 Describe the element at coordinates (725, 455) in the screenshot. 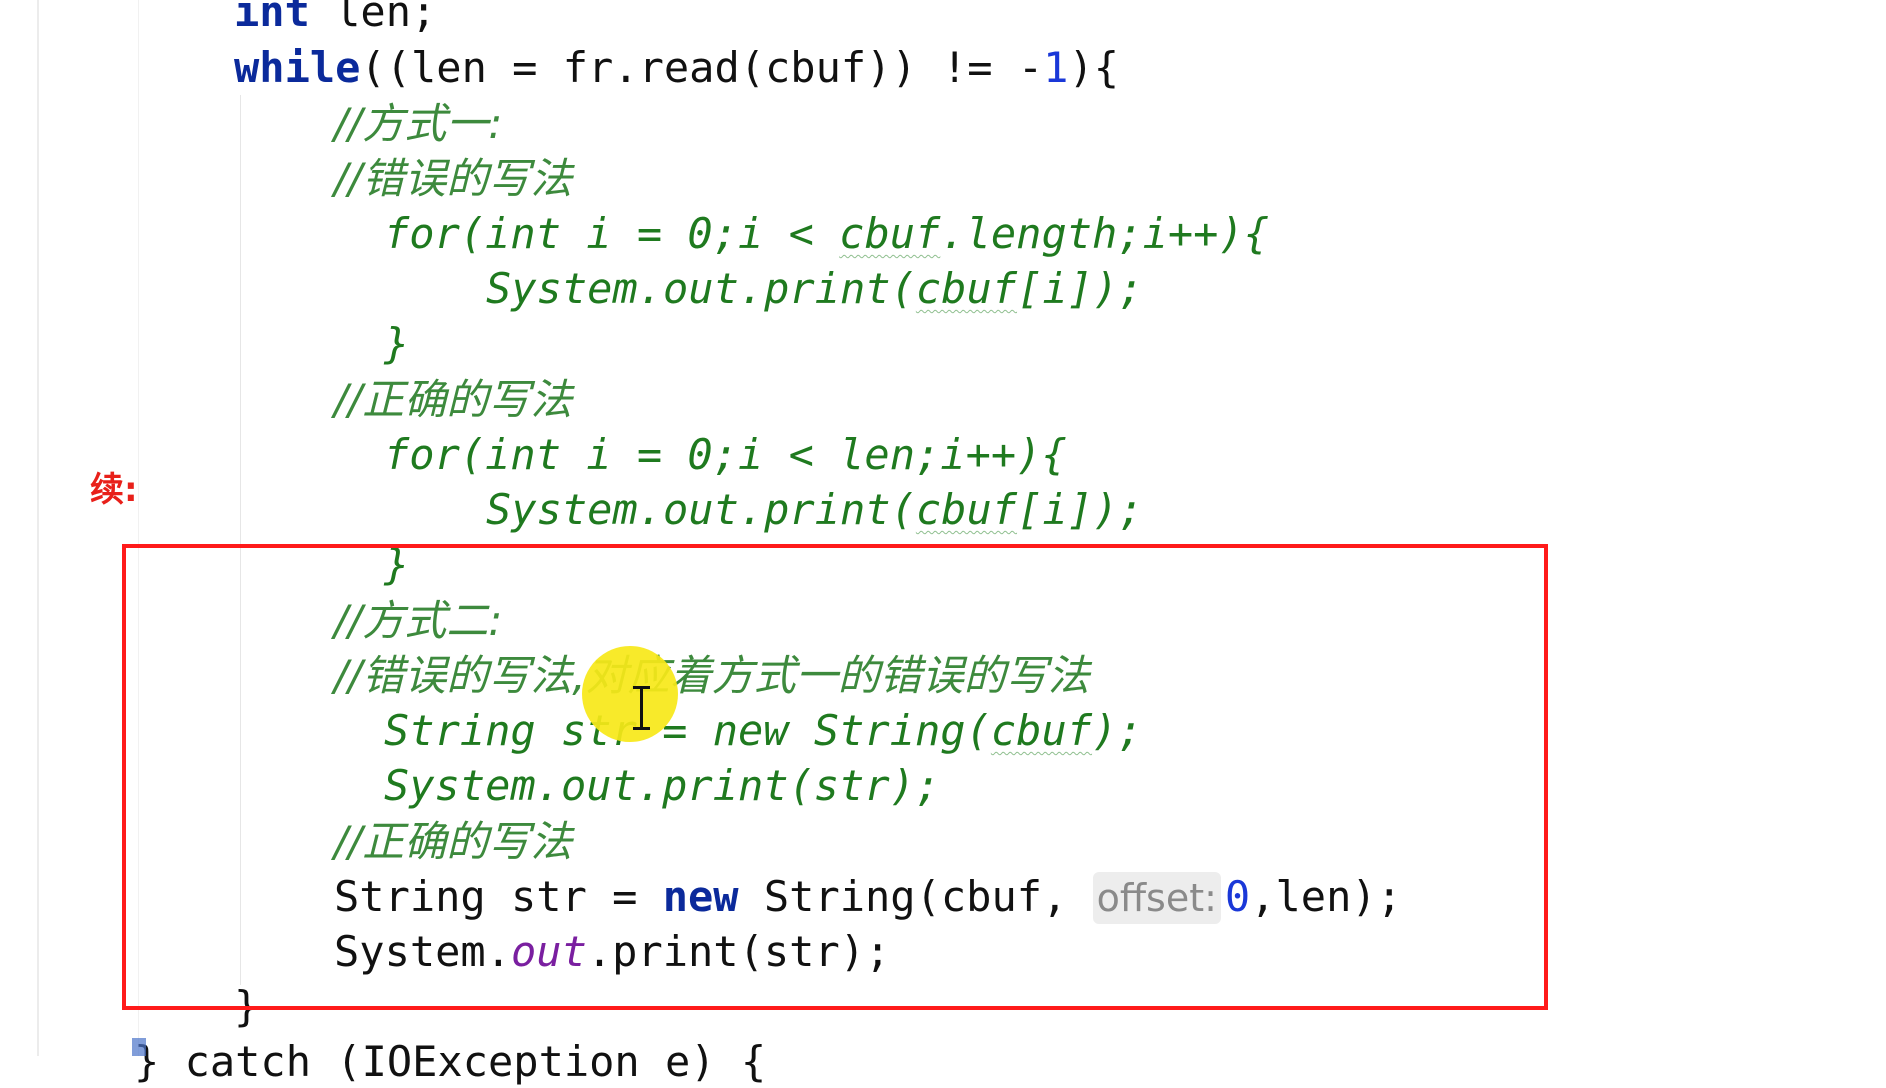

I see `code-line-9: for(int i = 0;i < len;i++){` at that location.